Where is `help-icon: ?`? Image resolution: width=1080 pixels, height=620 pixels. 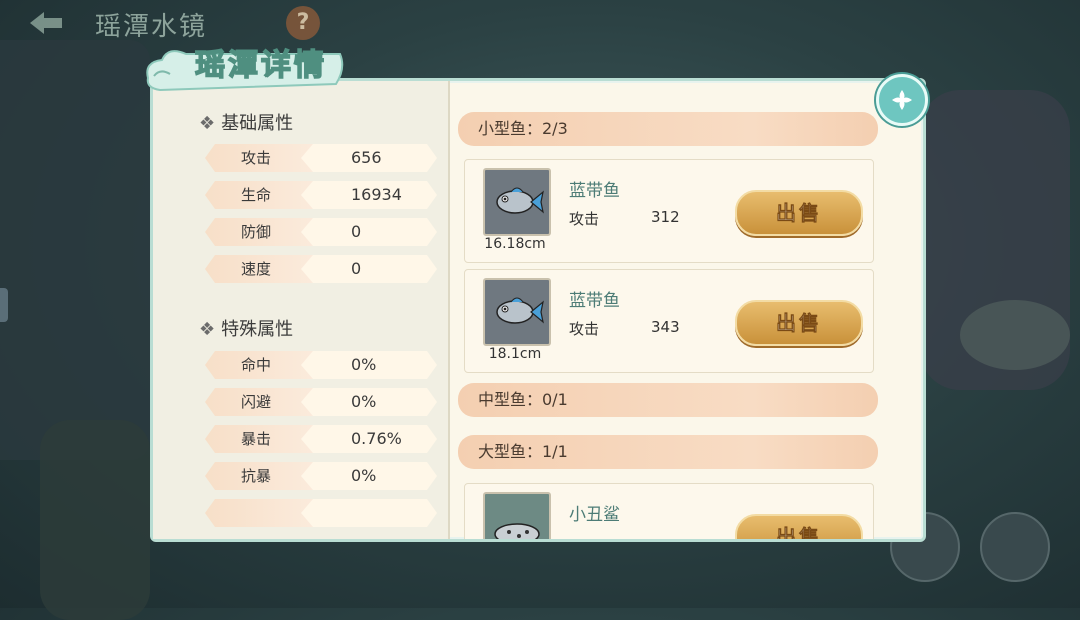 help-icon: ? is located at coordinates (303, 23).